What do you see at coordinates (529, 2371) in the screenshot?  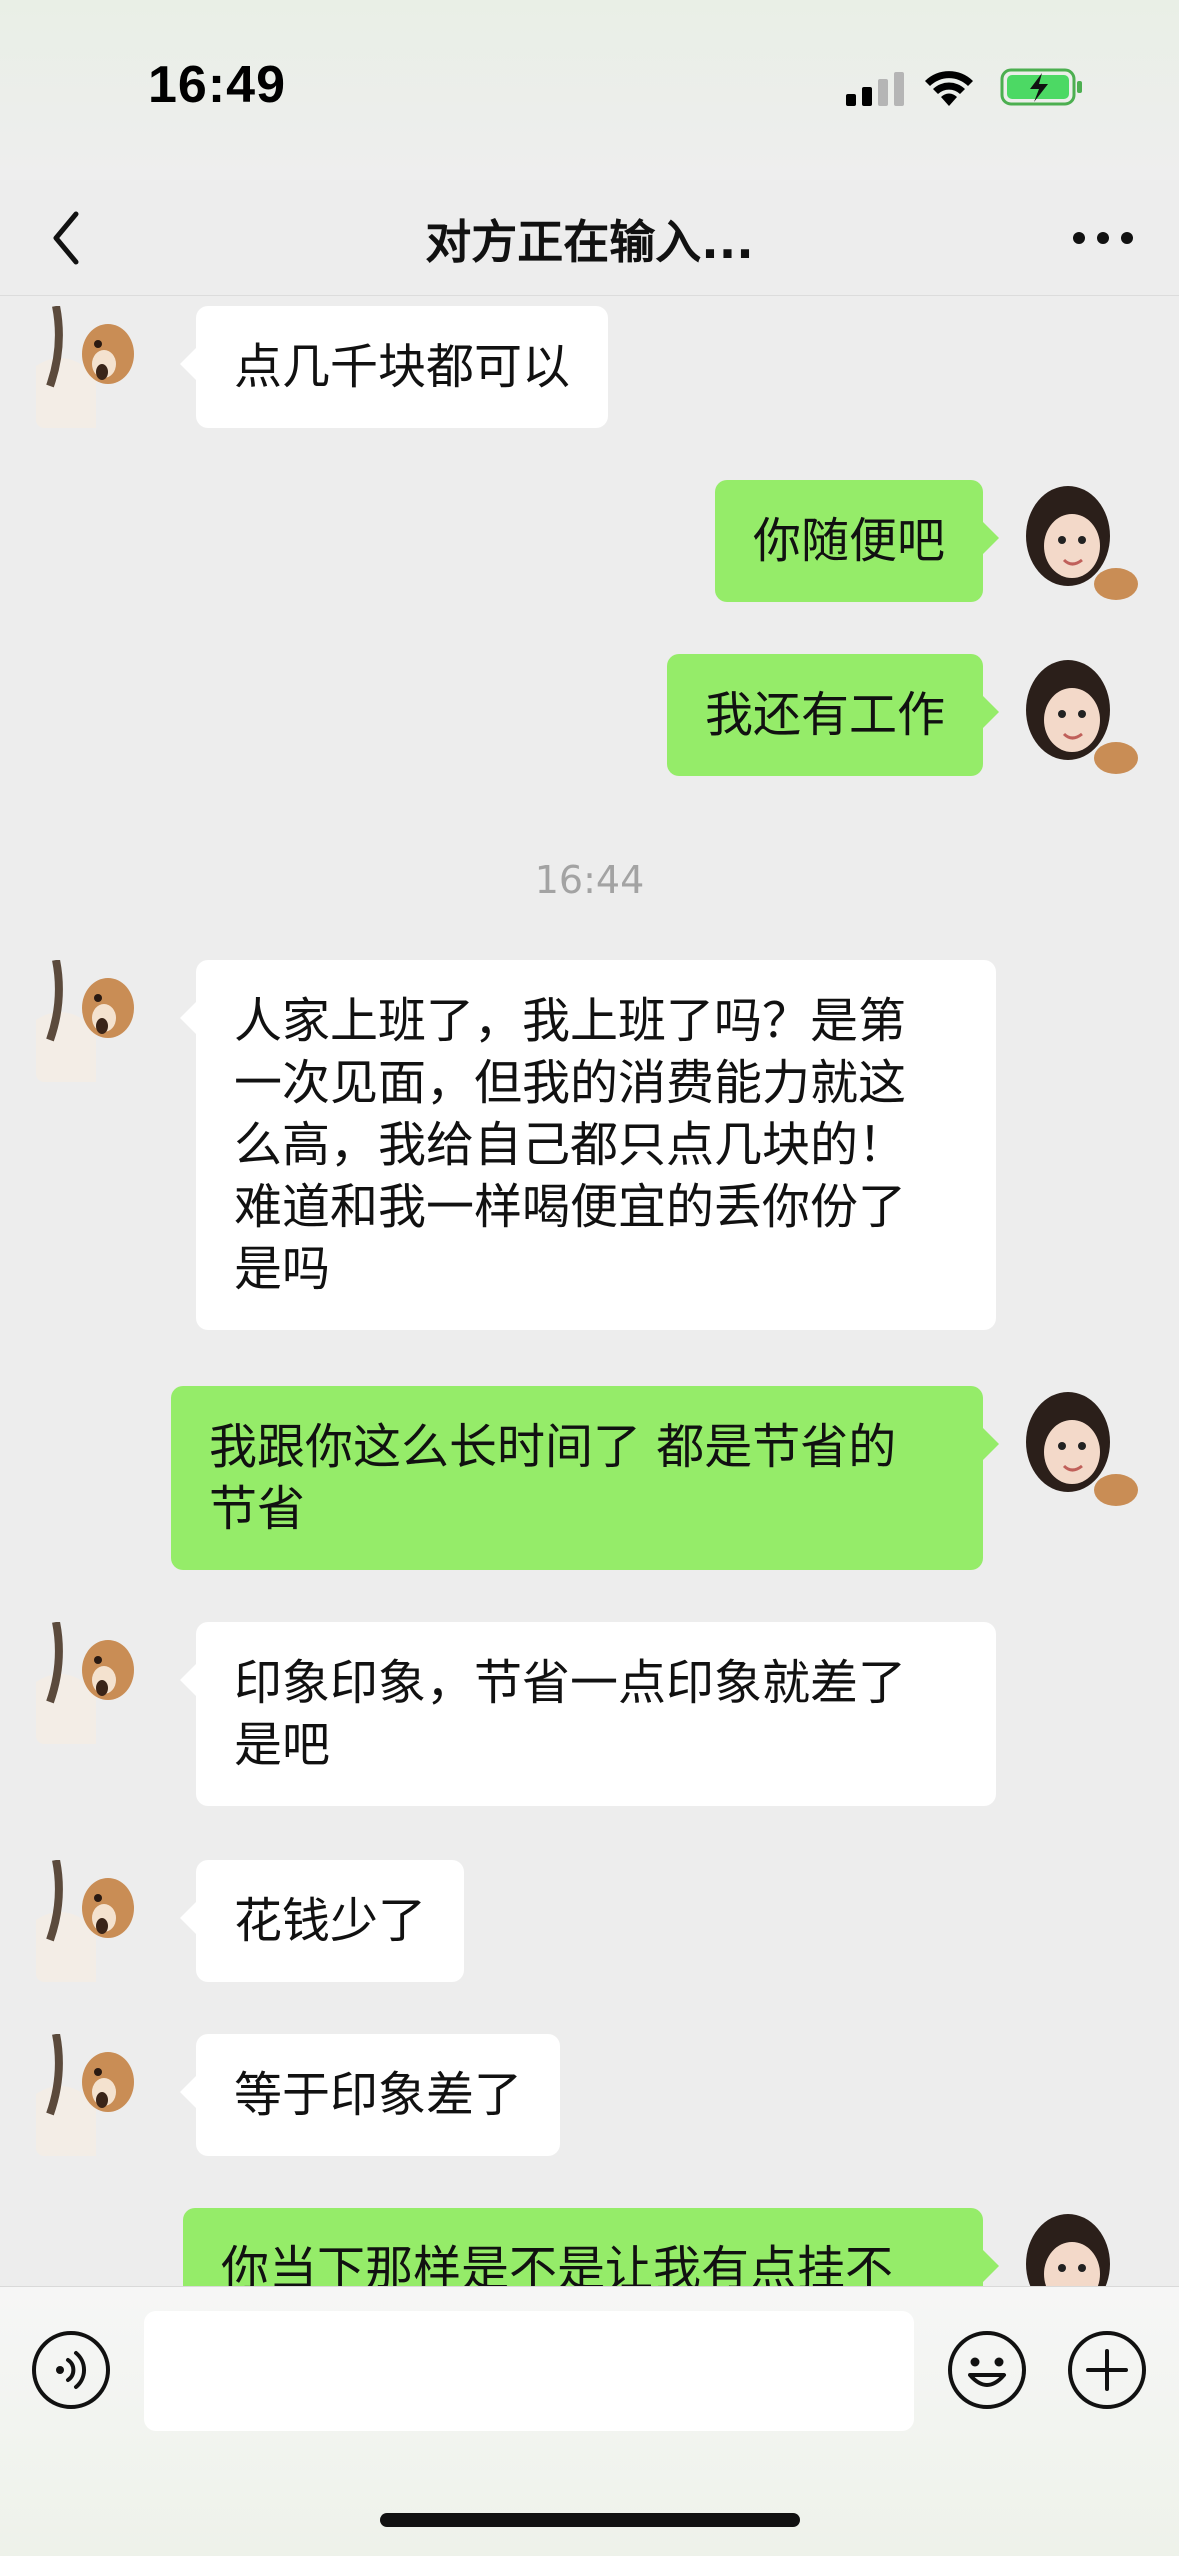 I see `message-text-input` at bounding box center [529, 2371].